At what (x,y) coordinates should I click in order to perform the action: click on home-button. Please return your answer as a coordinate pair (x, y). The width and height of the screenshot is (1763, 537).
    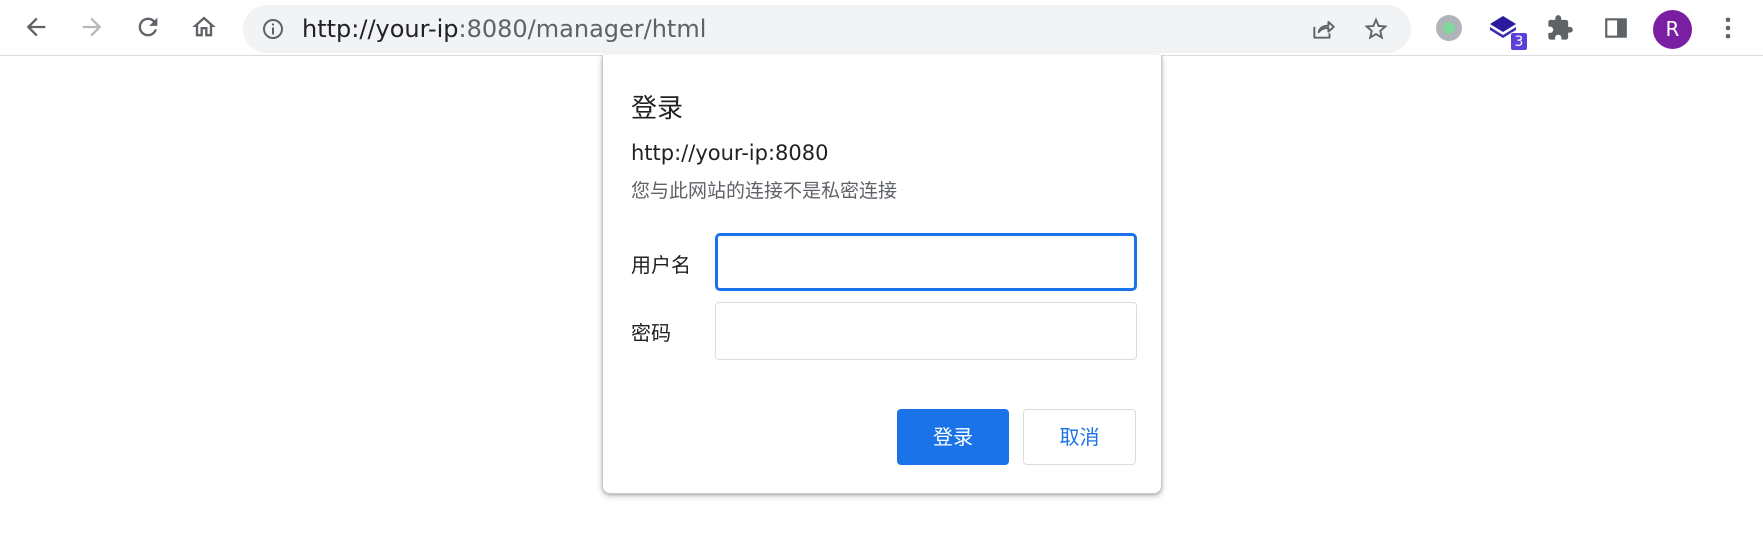
    Looking at the image, I should click on (204, 27).